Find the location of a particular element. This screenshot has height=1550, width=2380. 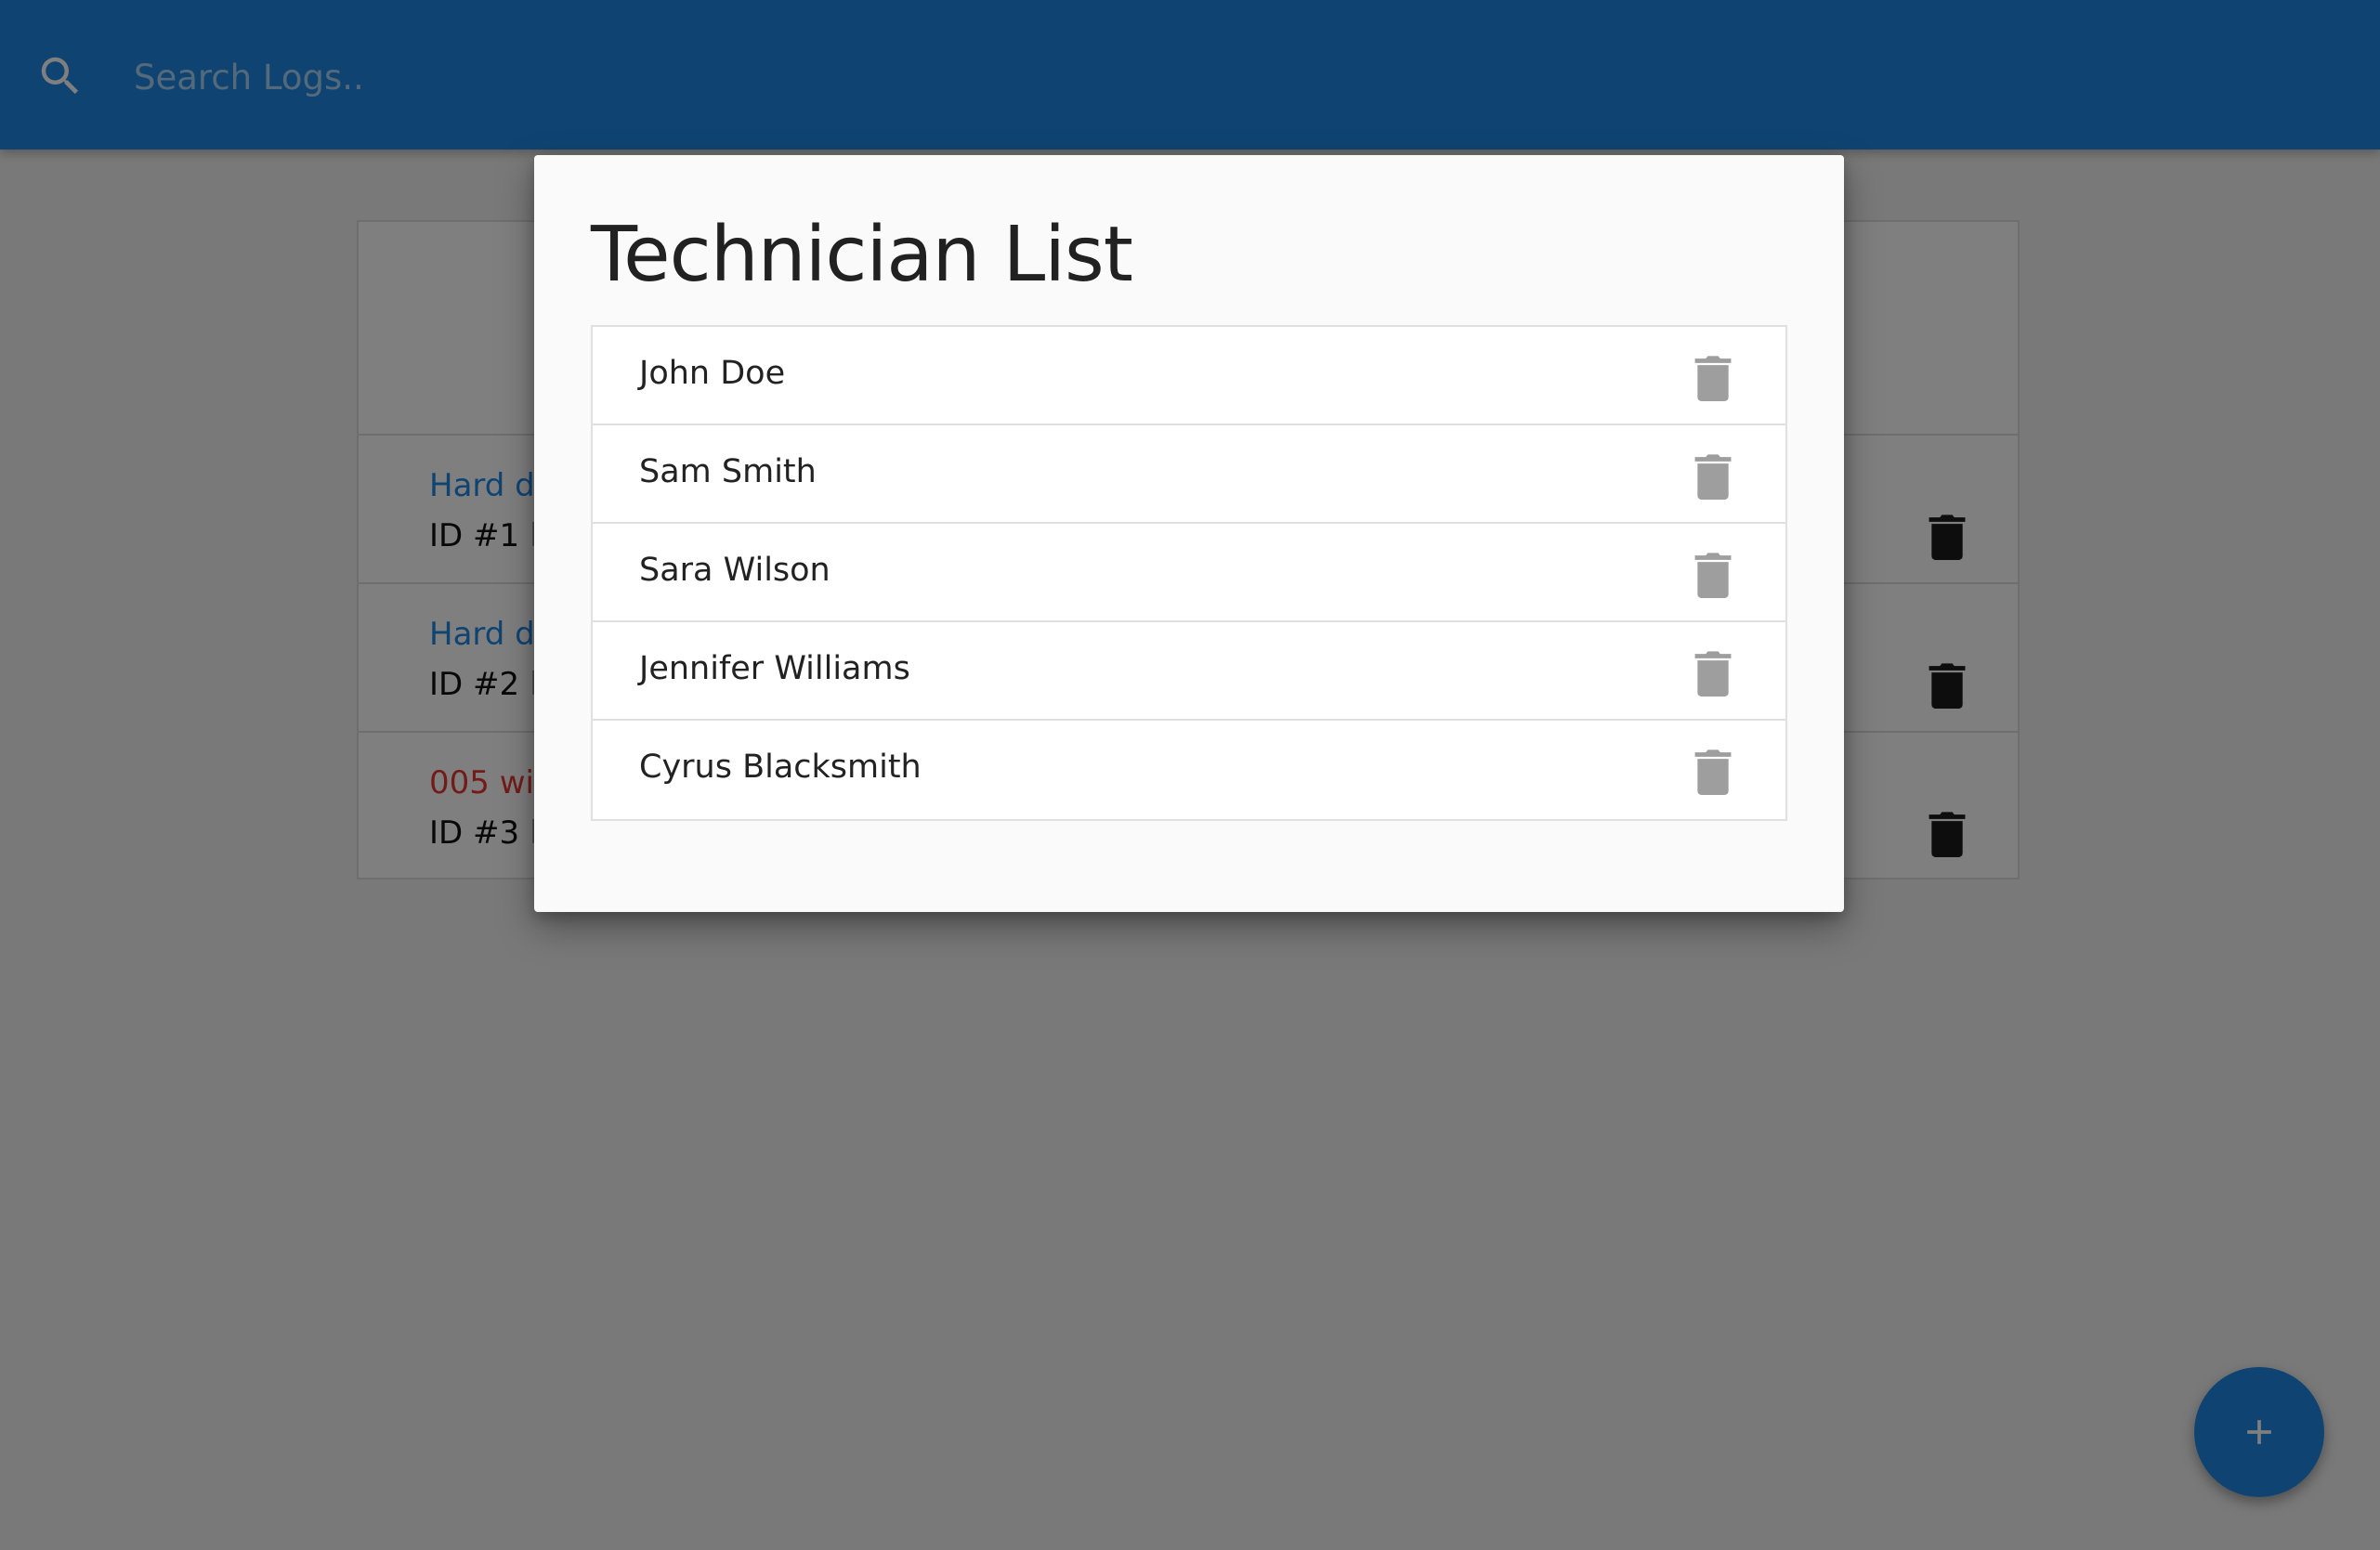

technician-name: Jennifer Williams is located at coordinates (774, 668).